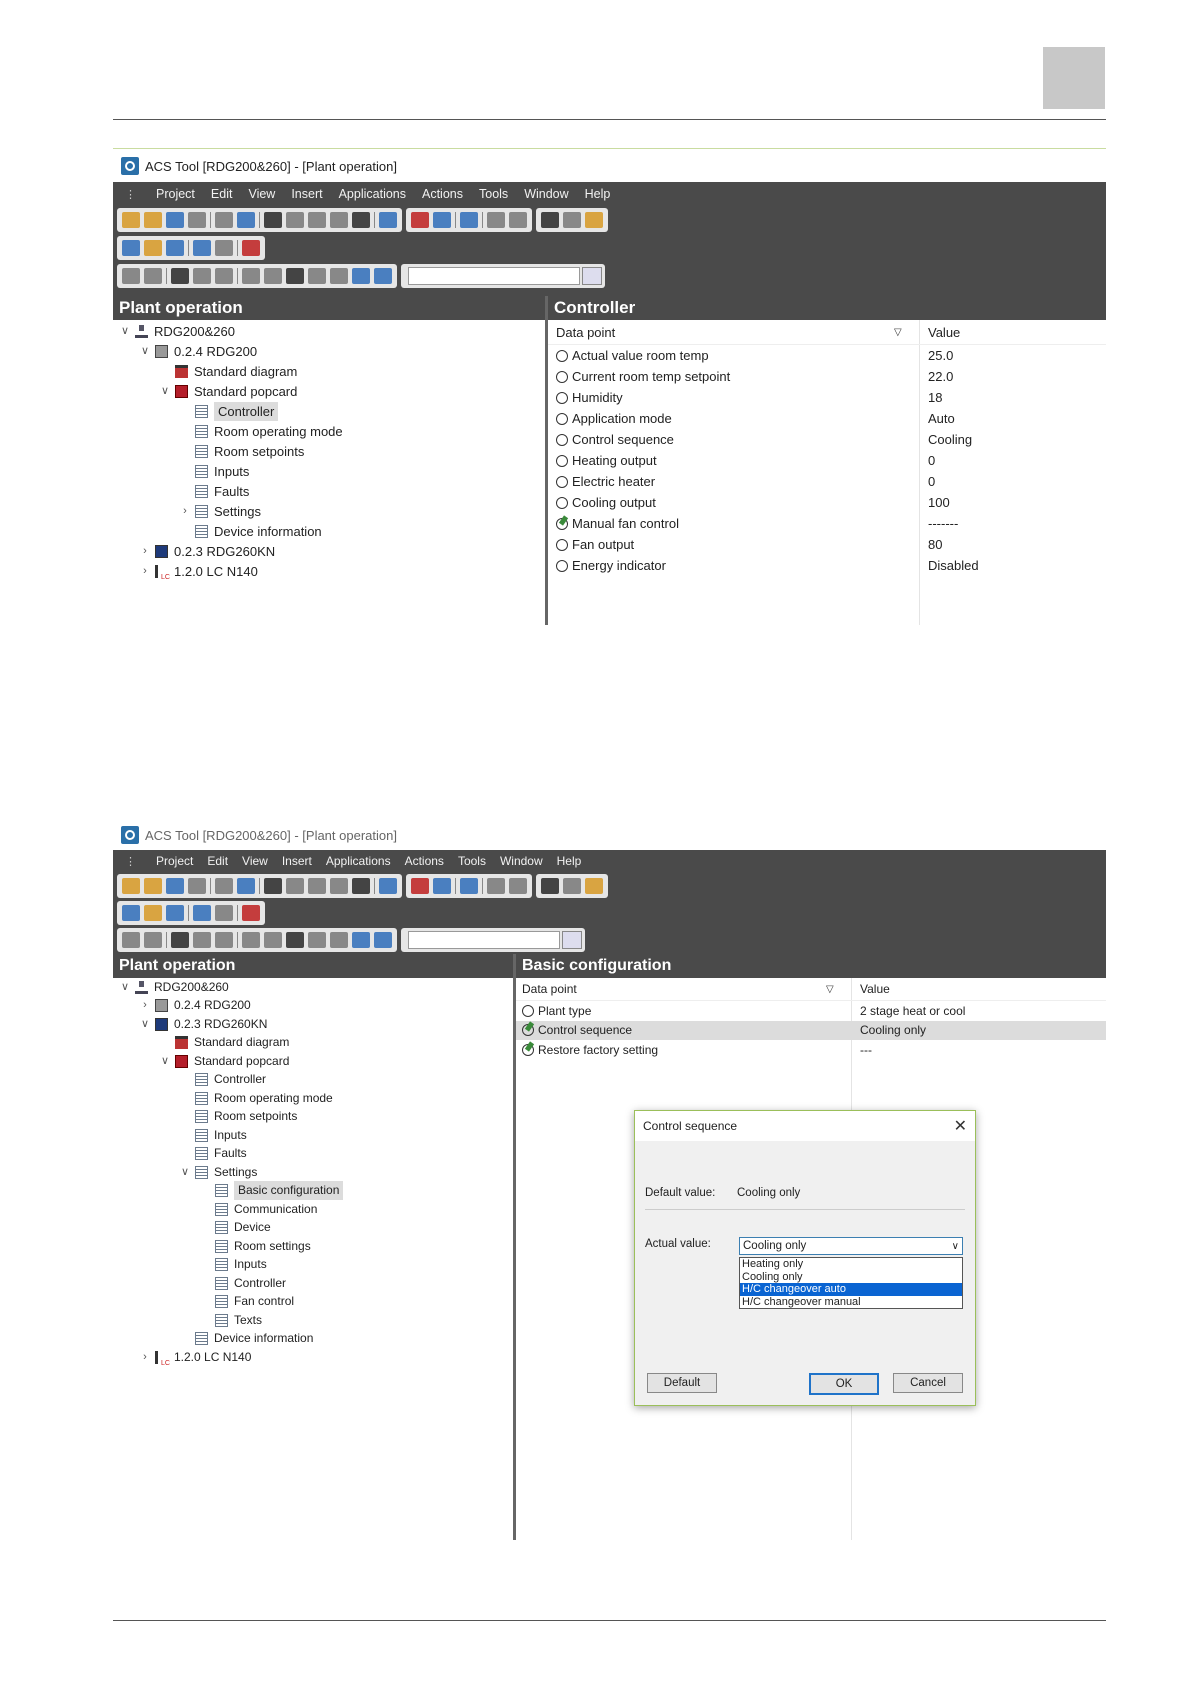  What do you see at coordinates (383, 939) in the screenshot?
I see `arrow-right-icon` at bounding box center [383, 939].